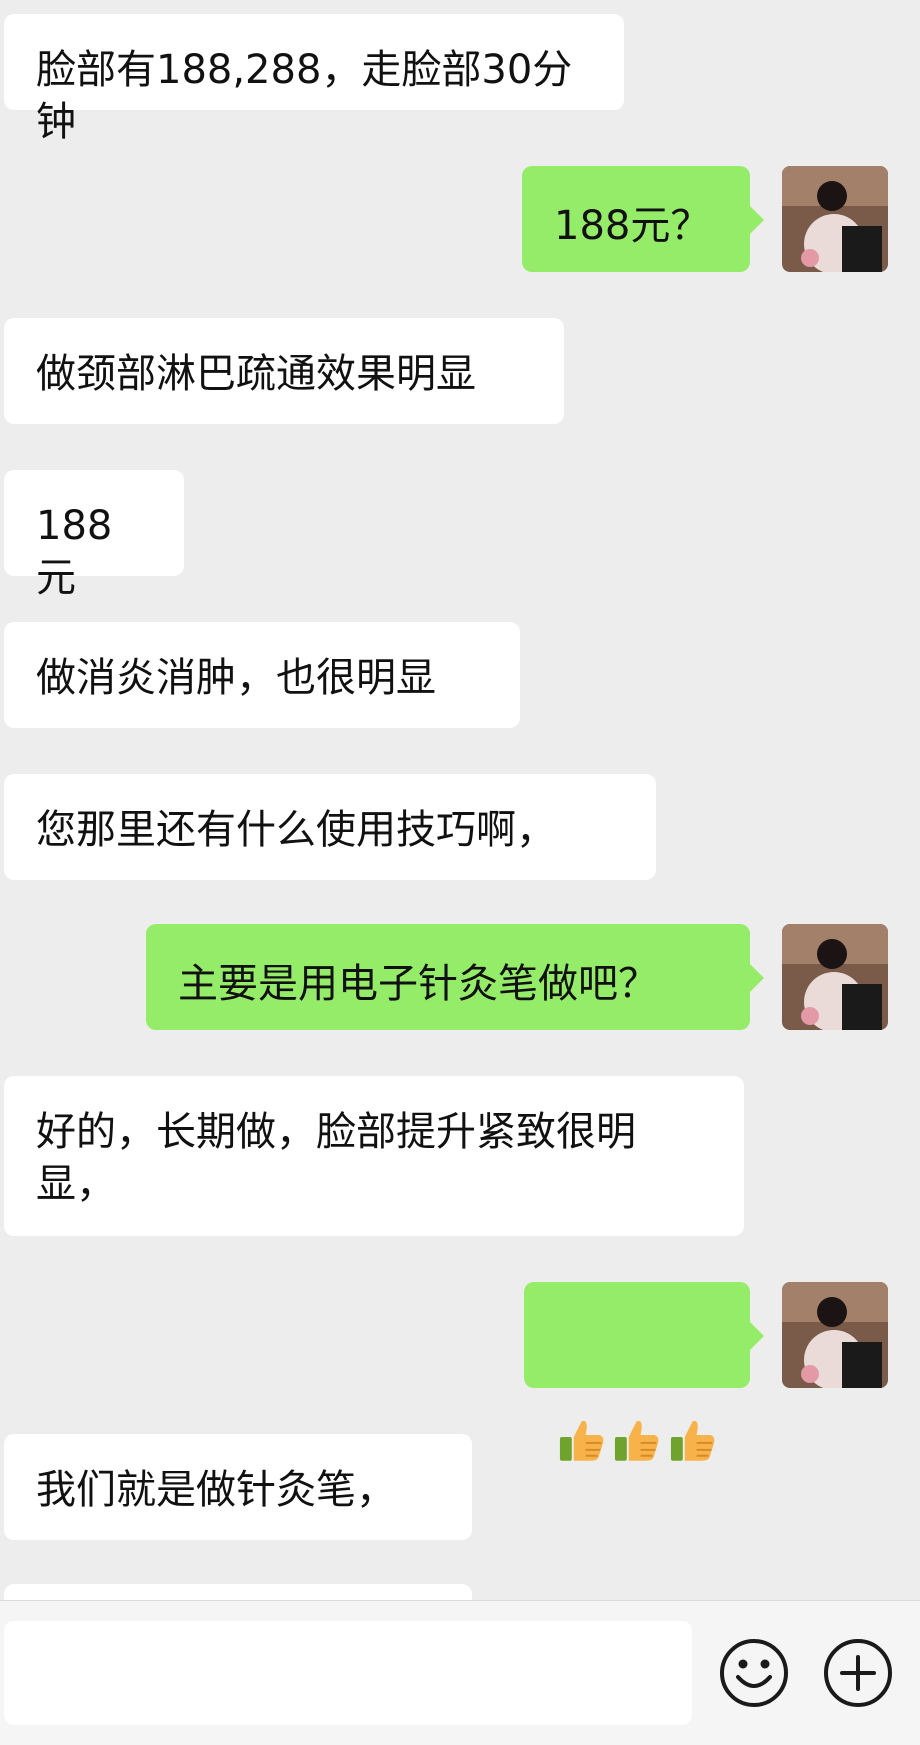 Image resolution: width=920 pixels, height=1745 pixels. What do you see at coordinates (238, 1592) in the screenshot?
I see `message-bubble-incoming-partial` at bounding box center [238, 1592].